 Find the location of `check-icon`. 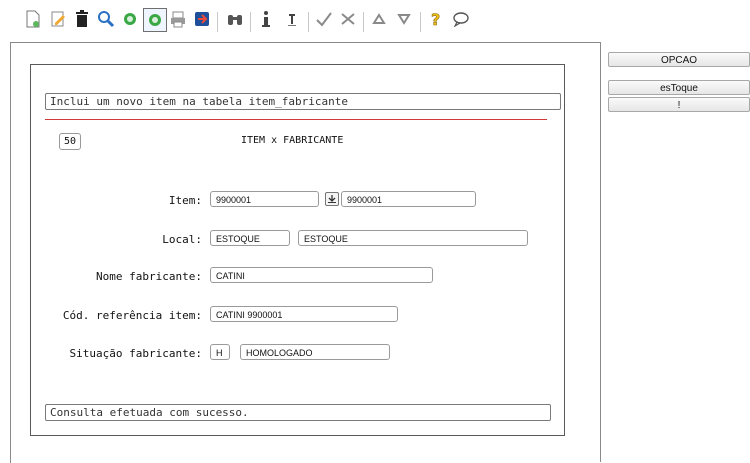

check-icon is located at coordinates (324, 19).